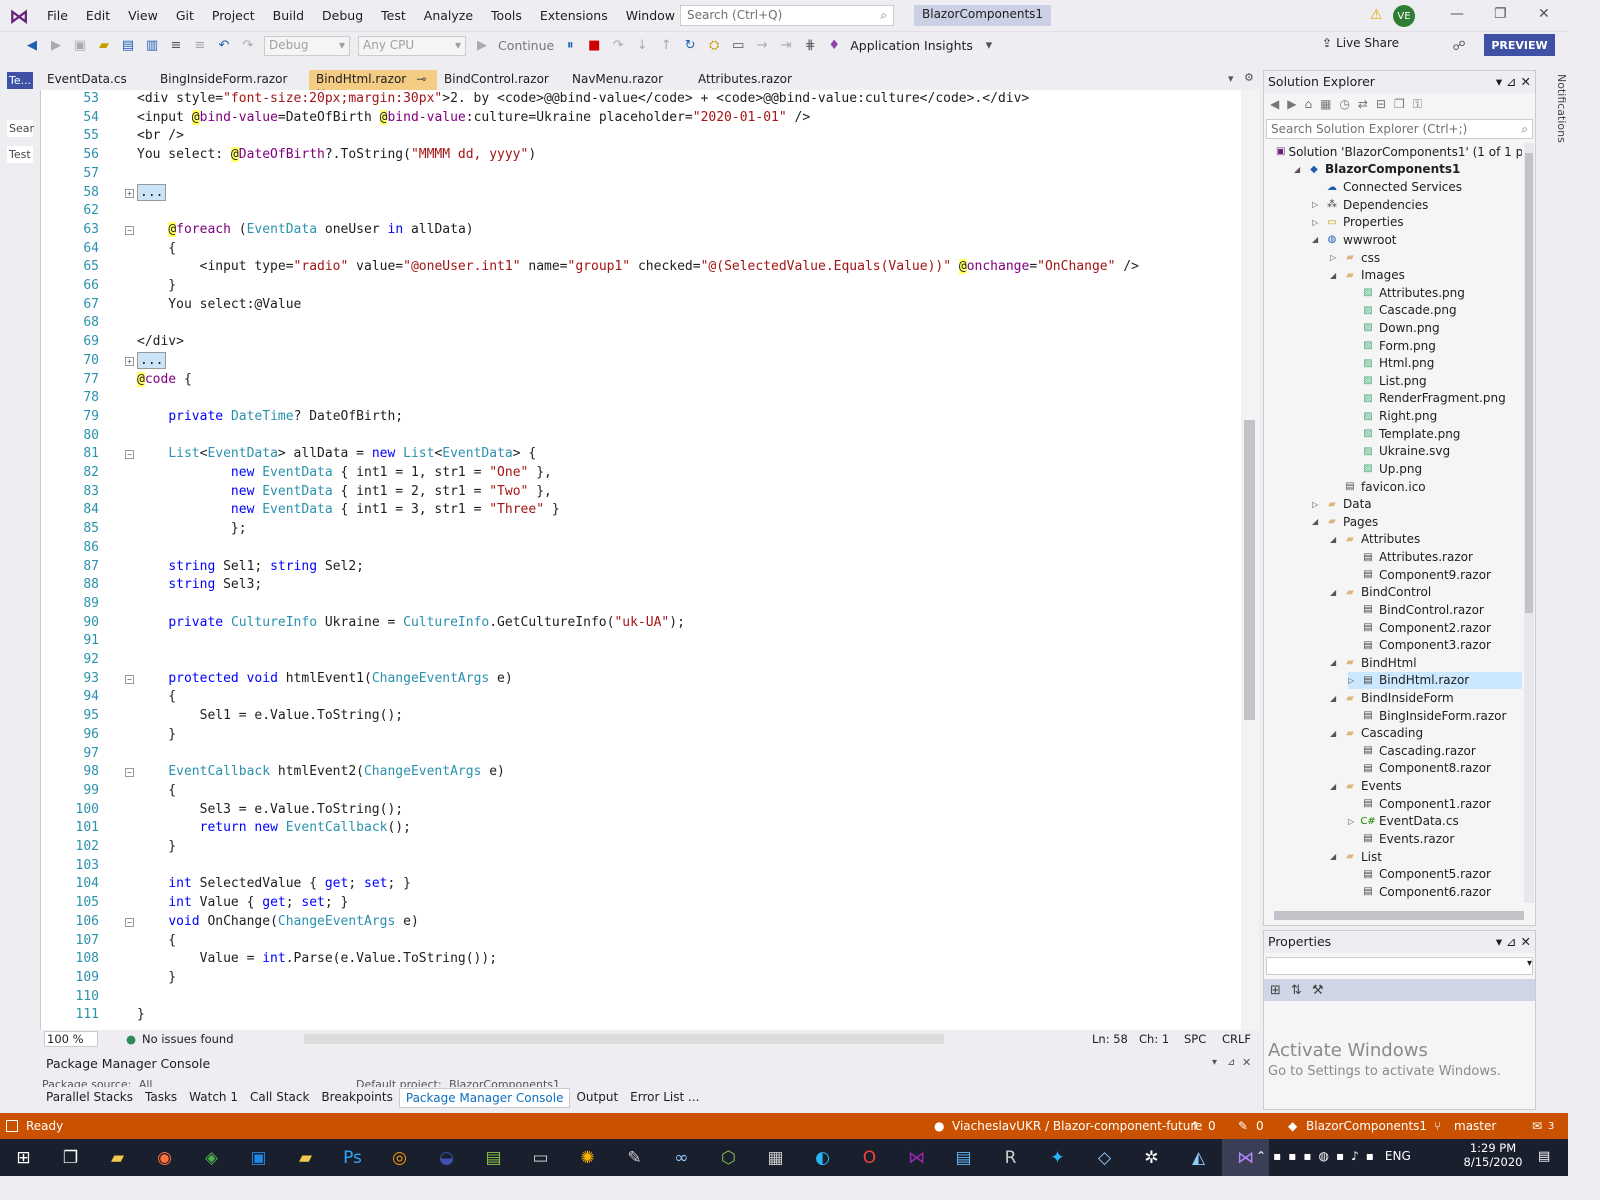 This screenshot has height=1200, width=1600. What do you see at coordinates (23, 1157) in the screenshot?
I see `start-icon: ⊞` at bounding box center [23, 1157].